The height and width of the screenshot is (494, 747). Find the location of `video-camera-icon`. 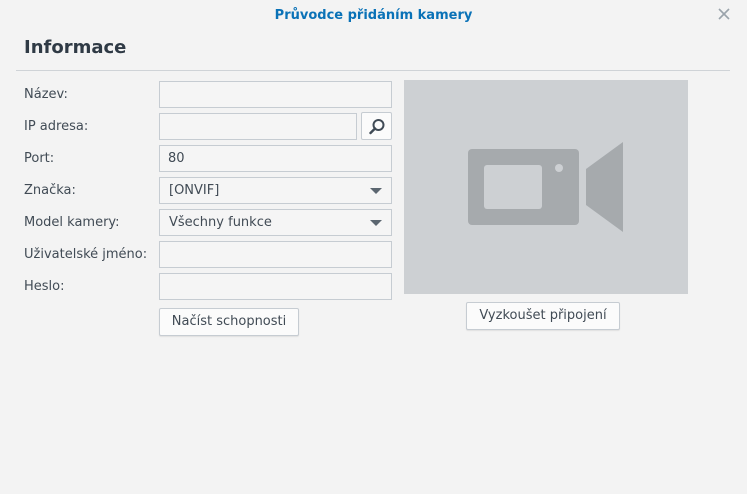

video-camera-icon is located at coordinates (545, 187).